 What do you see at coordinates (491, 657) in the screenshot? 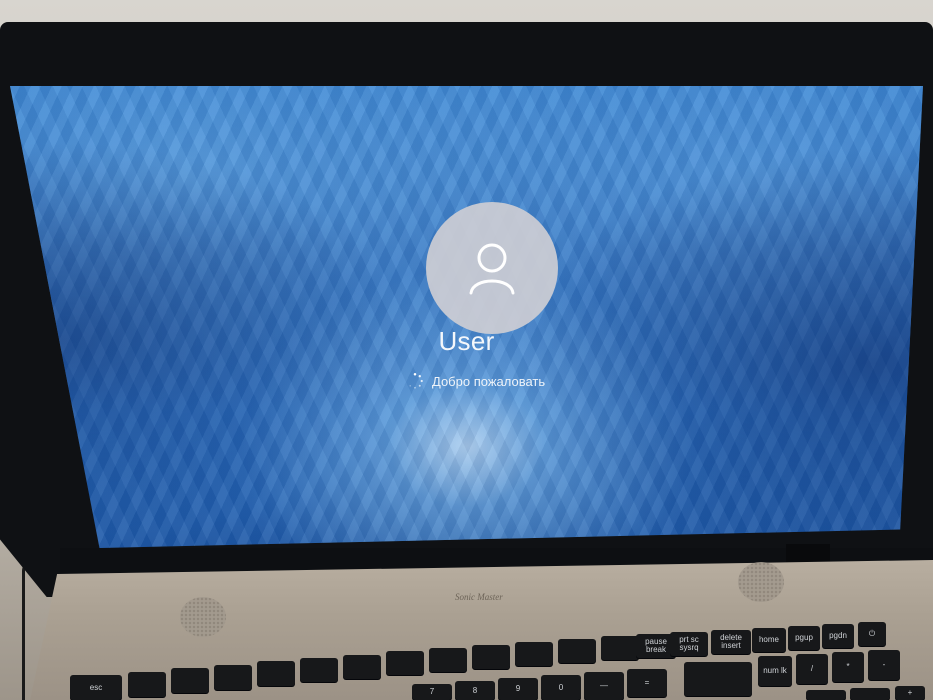
I see `key-f9` at bounding box center [491, 657].